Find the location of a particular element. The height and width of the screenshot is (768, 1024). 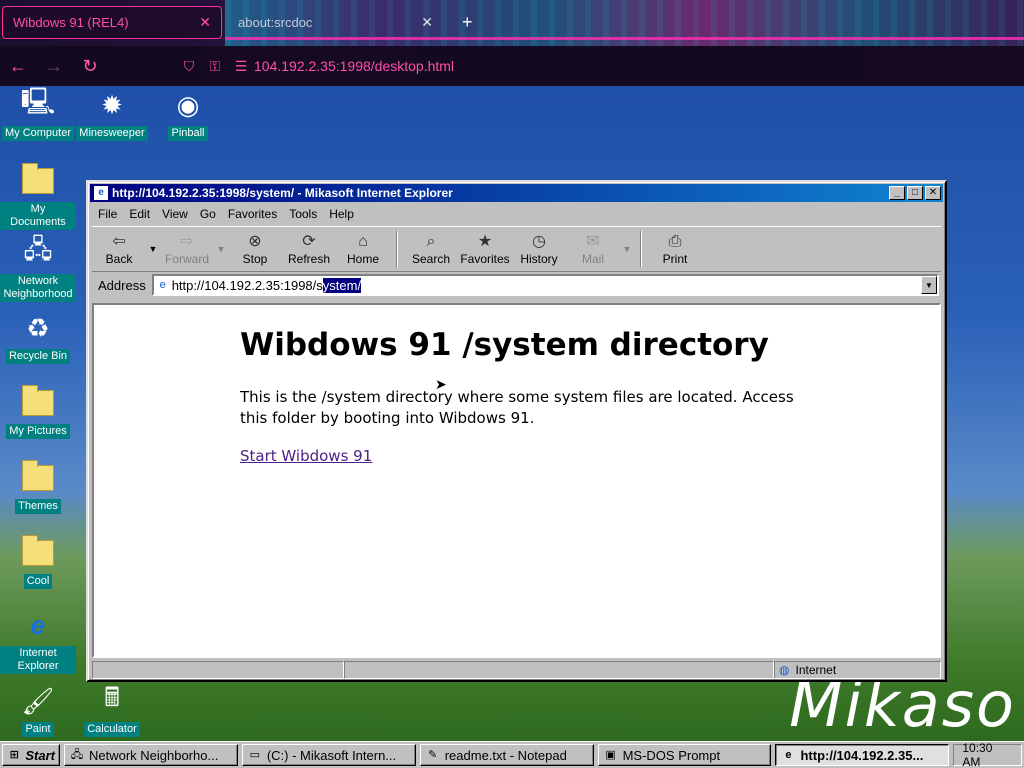

tab-title: Wibdows 91 (REL4) is located at coordinates (71, 22).